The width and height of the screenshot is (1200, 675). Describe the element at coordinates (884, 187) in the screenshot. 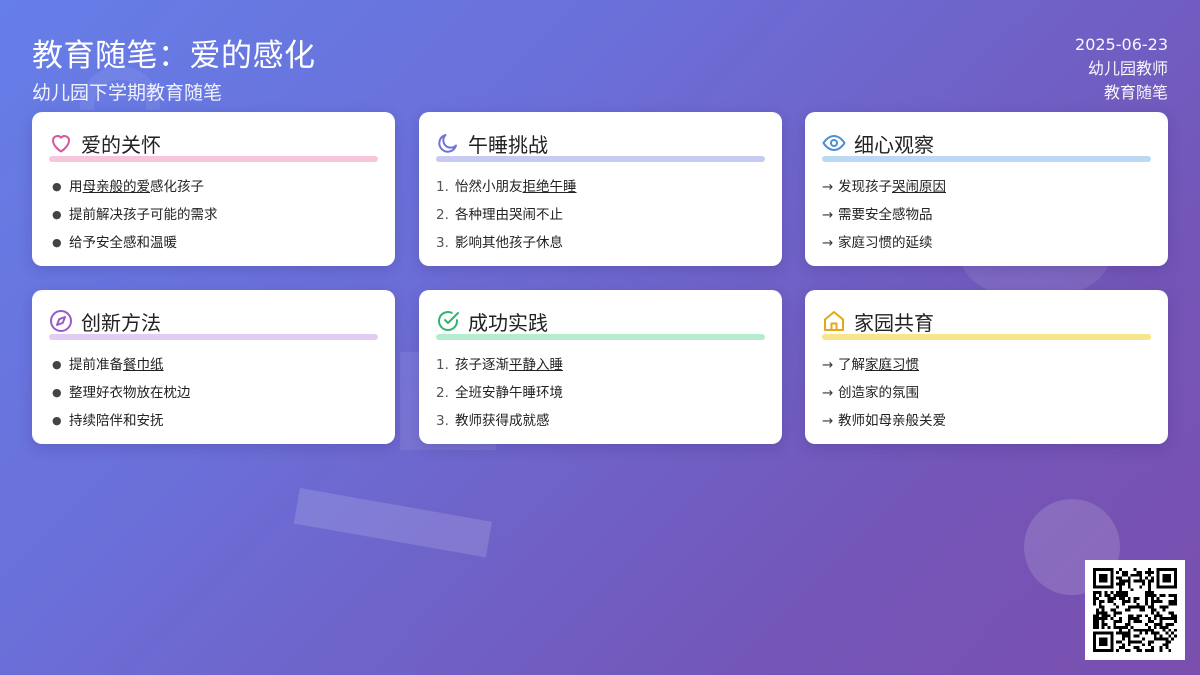

I see `list-item: → 发现孩子 哭闹原因` at that location.